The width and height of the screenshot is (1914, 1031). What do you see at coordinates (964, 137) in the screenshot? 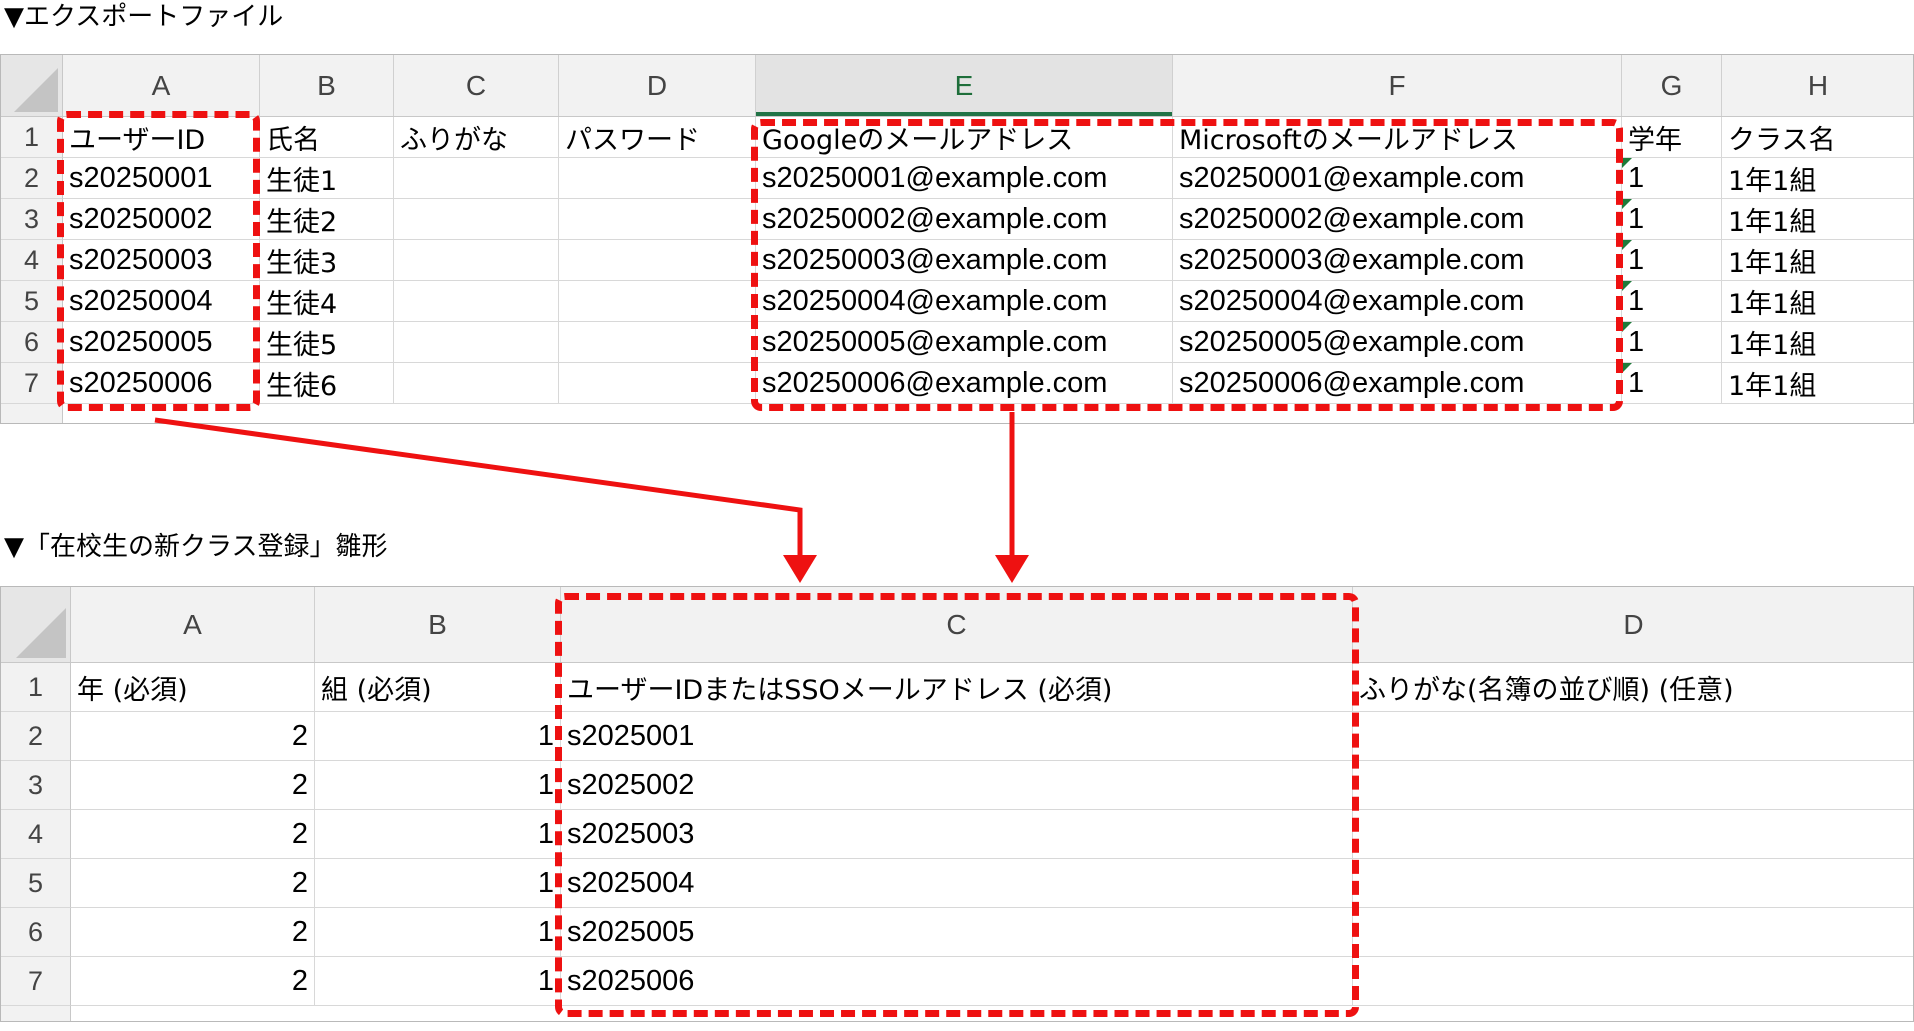
I see `header-cell-google-email: Googleのメールアドレス` at bounding box center [964, 137].